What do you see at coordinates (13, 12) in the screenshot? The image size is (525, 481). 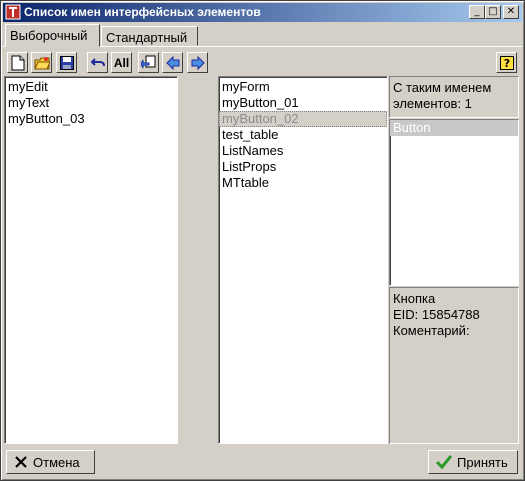 I see `app-icon` at bounding box center [13, 12].